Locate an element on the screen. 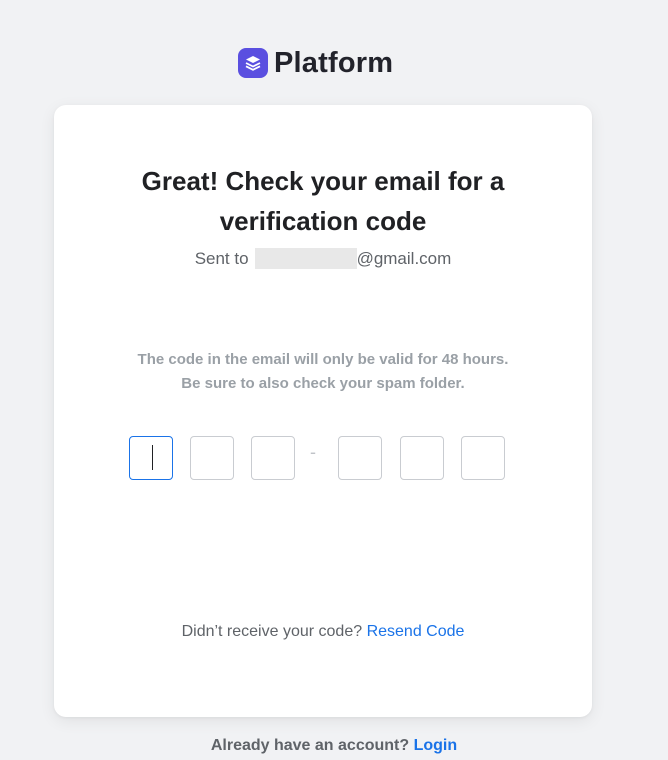 The height and width of the screenshot is (760, 668). footer-login-line: Already have an account? Login is located at coordinates (334, 746).